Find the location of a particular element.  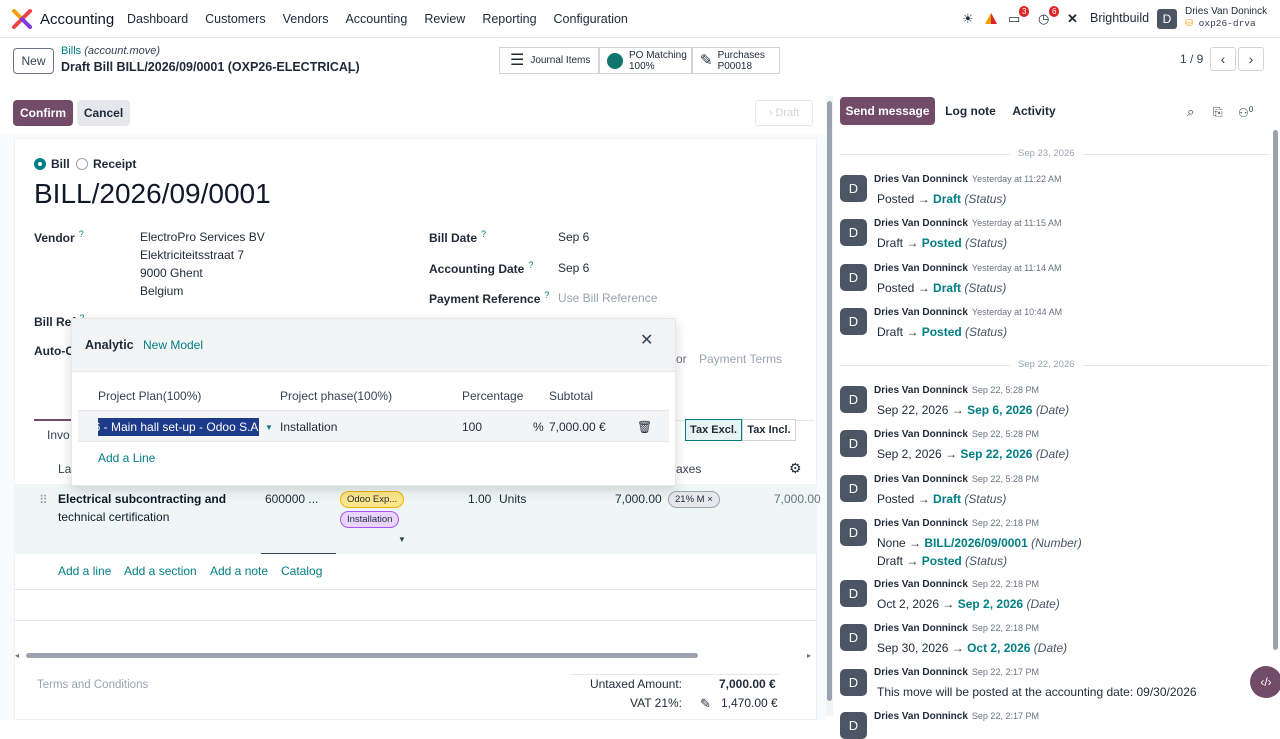

type-receipt-label: Receipt is located at coordinates (114, 164).